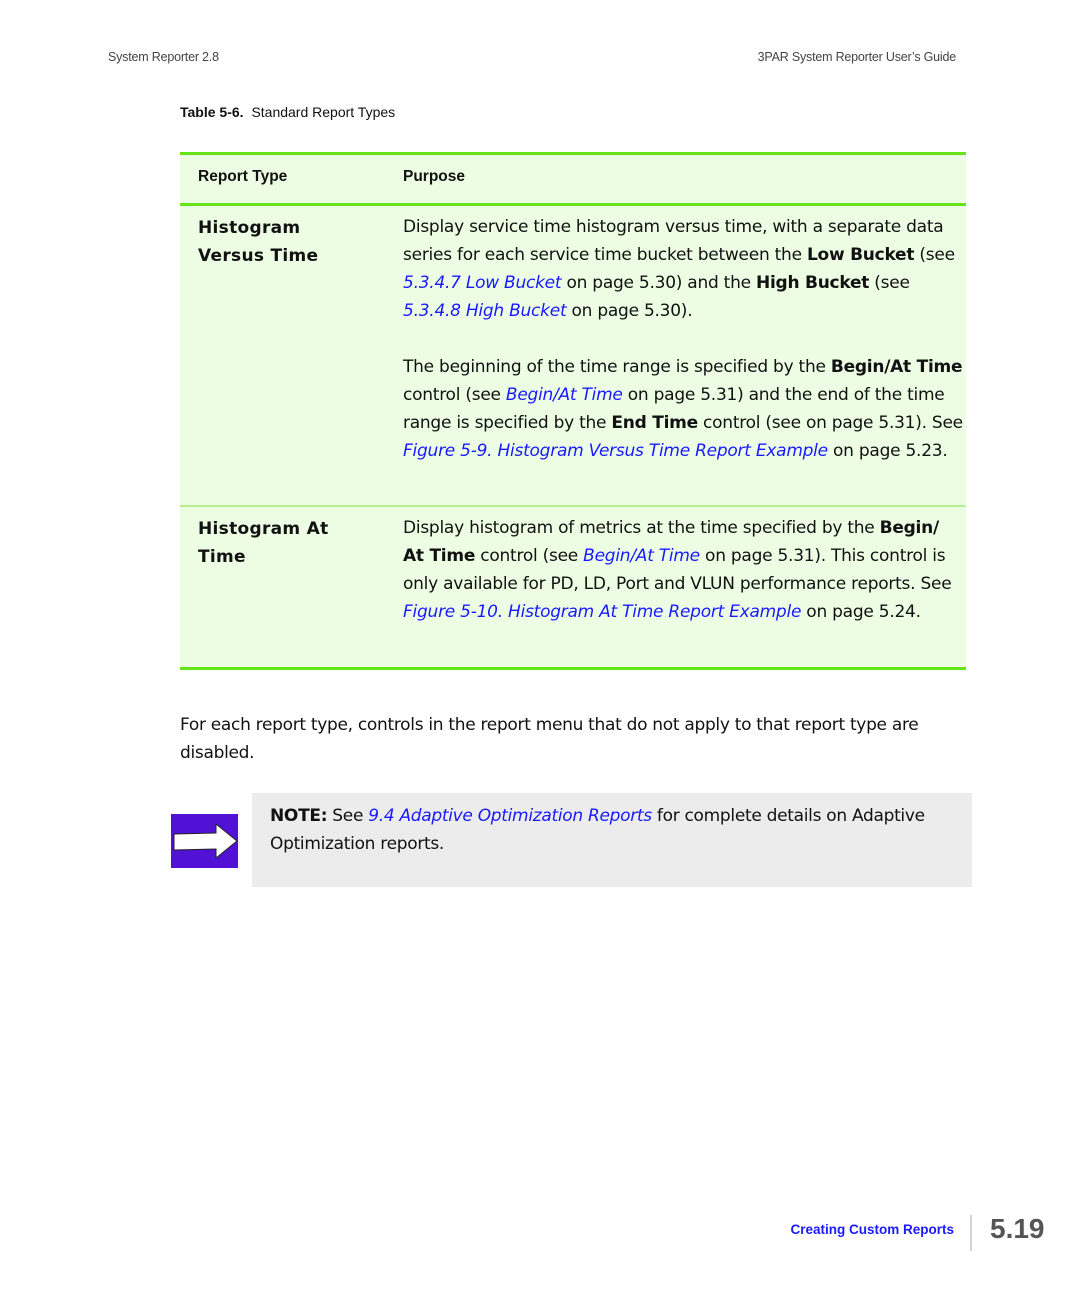 The height and width of the screenshot is (1296, 1080). I want to click on report-type-cell: Histogram Versus Time, so click(293, 242).